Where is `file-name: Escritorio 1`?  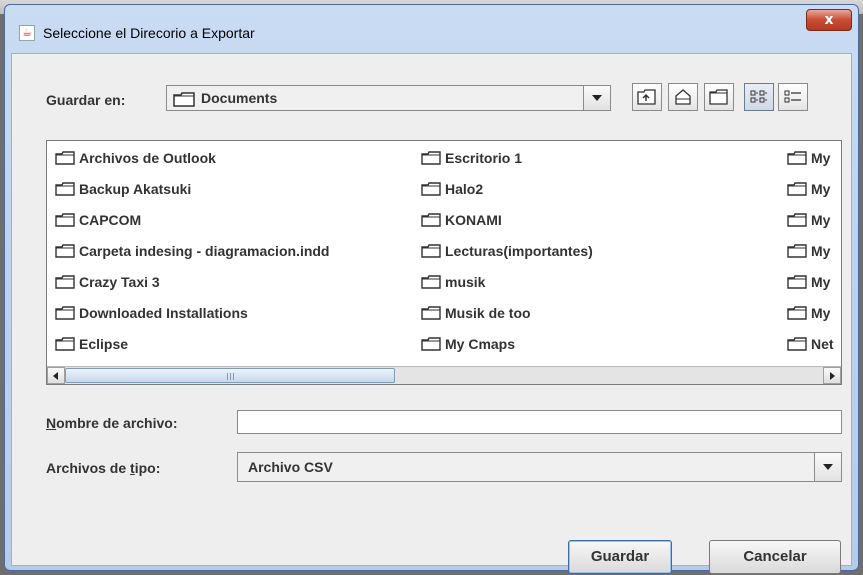
file-name: Escritorio 1 is located at coordinates (484, 158).